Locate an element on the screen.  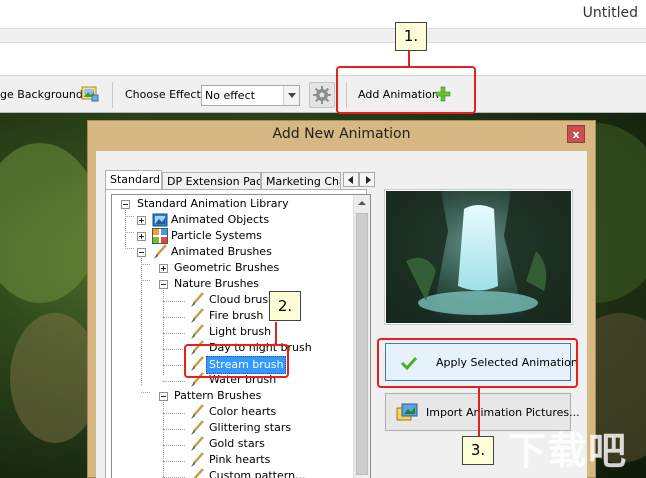
step-2-label: 2. is located at coordinates (285, 306).